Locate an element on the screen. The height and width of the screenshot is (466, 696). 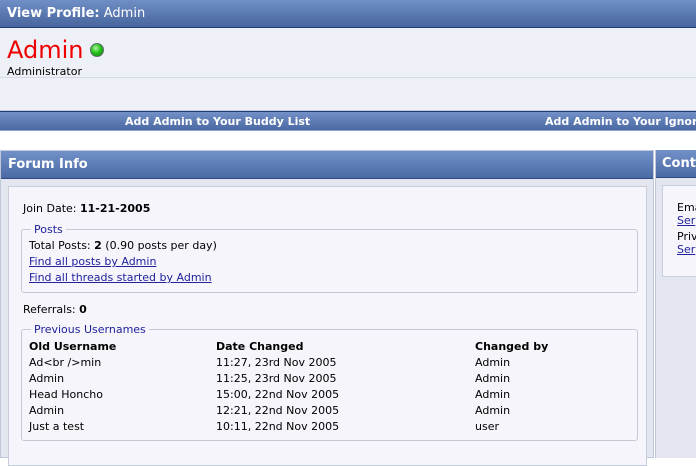
find-all-threads-link: Find all threads started by Admin is located at coordinates (120, 277).